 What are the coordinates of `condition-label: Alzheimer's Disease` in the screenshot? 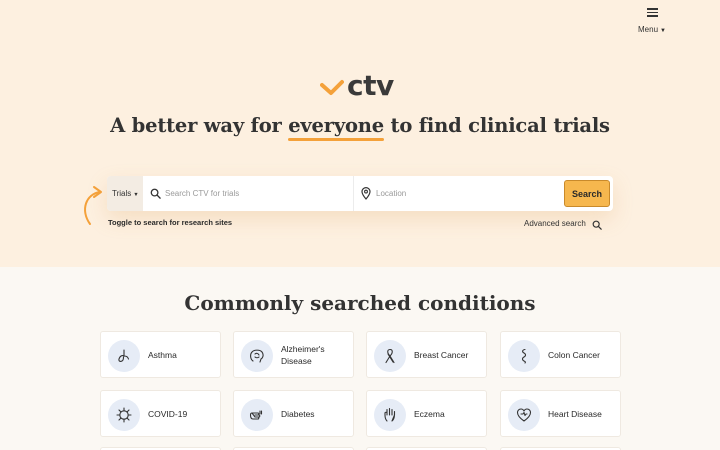 It's located at (303, 354).